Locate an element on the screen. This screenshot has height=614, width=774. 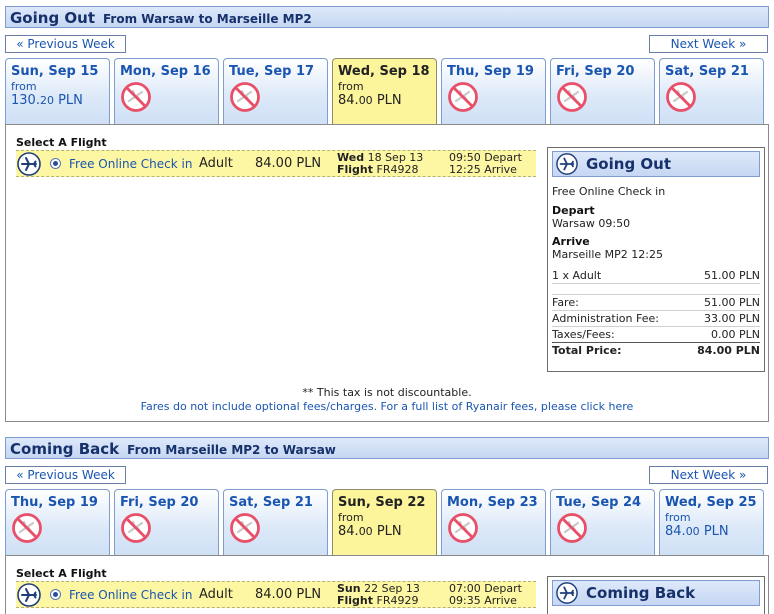
going-out-flight-radio is located at coordinates (55, 163).